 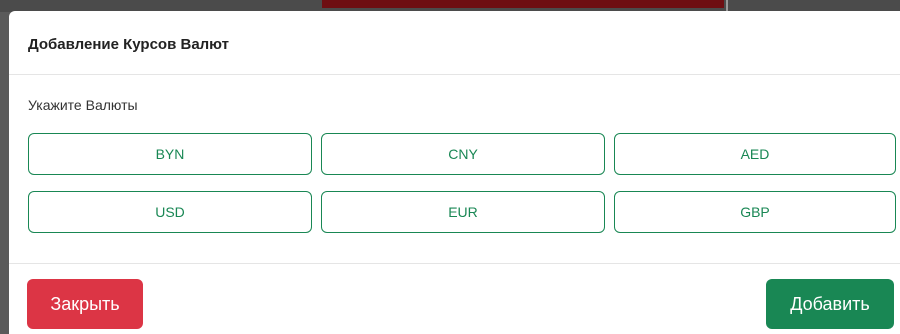 What do you see at coordinates (128, 44) in the screenshot?
I see `modal-title: Добавление Курсов Валют` at bounding box center [128, 44].